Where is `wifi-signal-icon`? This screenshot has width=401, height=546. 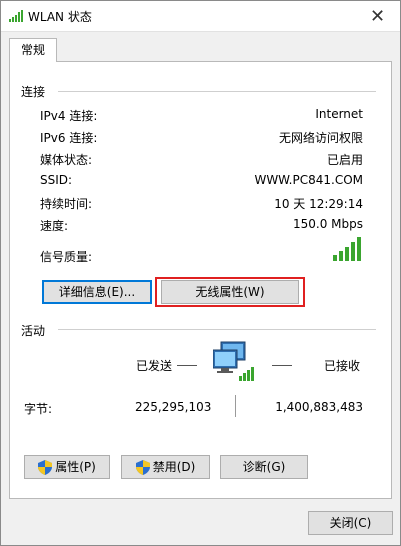 wifi-signal-icon is located at coordinates (16, 16).